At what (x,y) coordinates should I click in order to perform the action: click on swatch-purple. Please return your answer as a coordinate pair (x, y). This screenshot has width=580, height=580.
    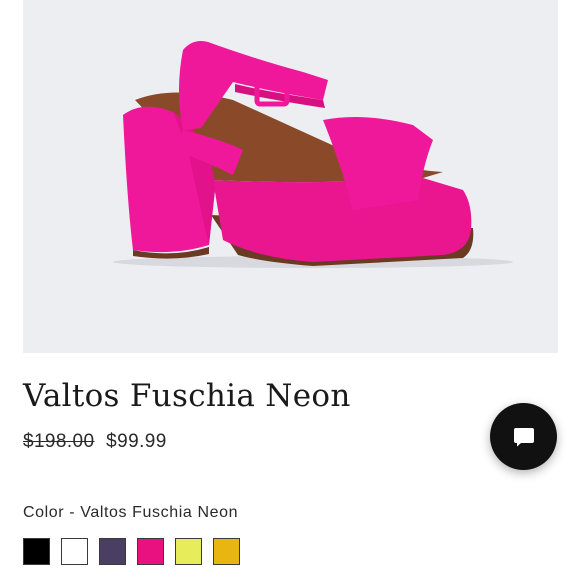
    Looking at the image, I should click on (112, 551).